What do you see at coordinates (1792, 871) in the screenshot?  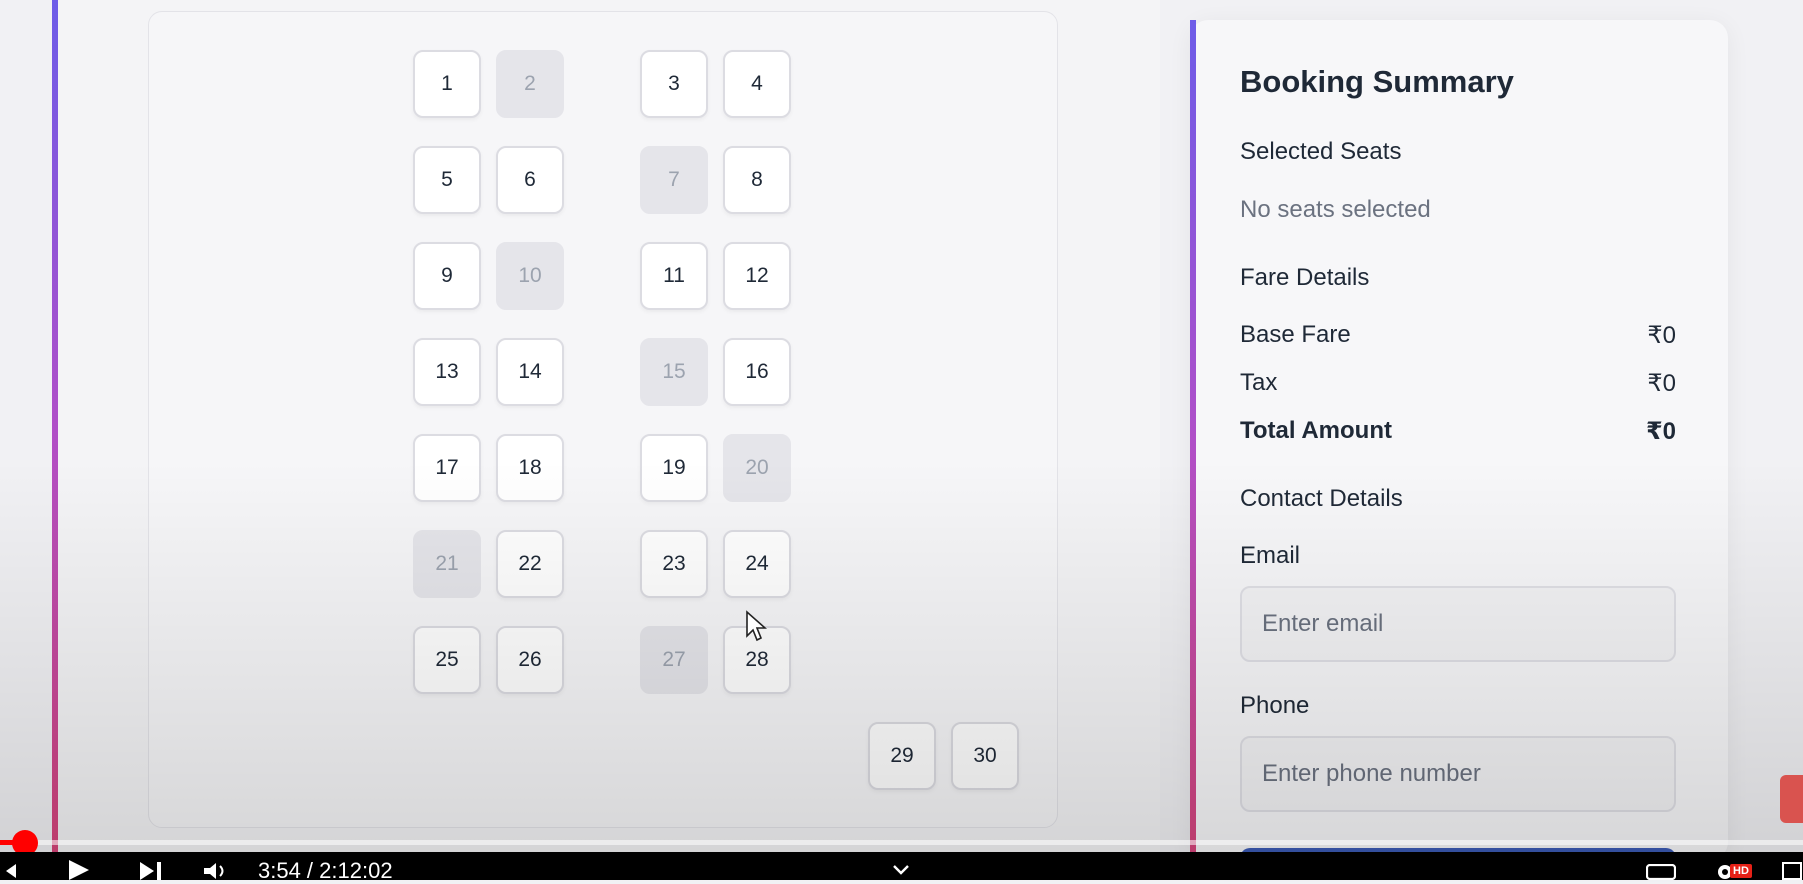 I see `miniplayer-icon` at bounding box center [1792, 871].